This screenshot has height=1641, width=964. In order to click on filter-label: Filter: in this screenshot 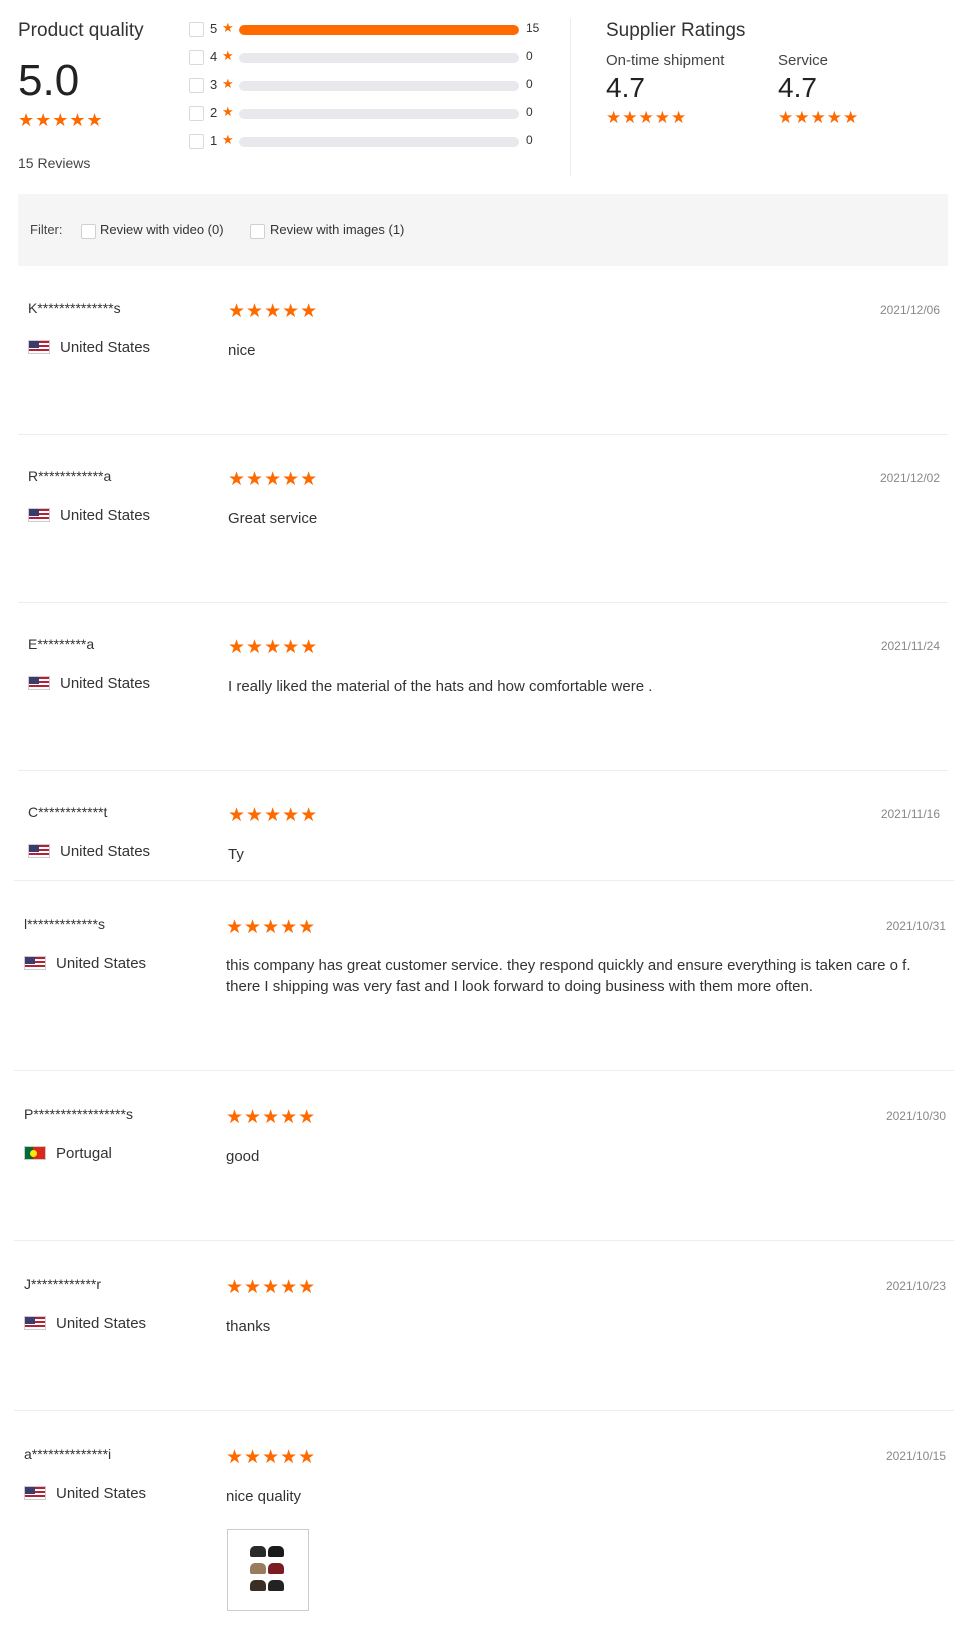, I will do `click(46, 229)`.